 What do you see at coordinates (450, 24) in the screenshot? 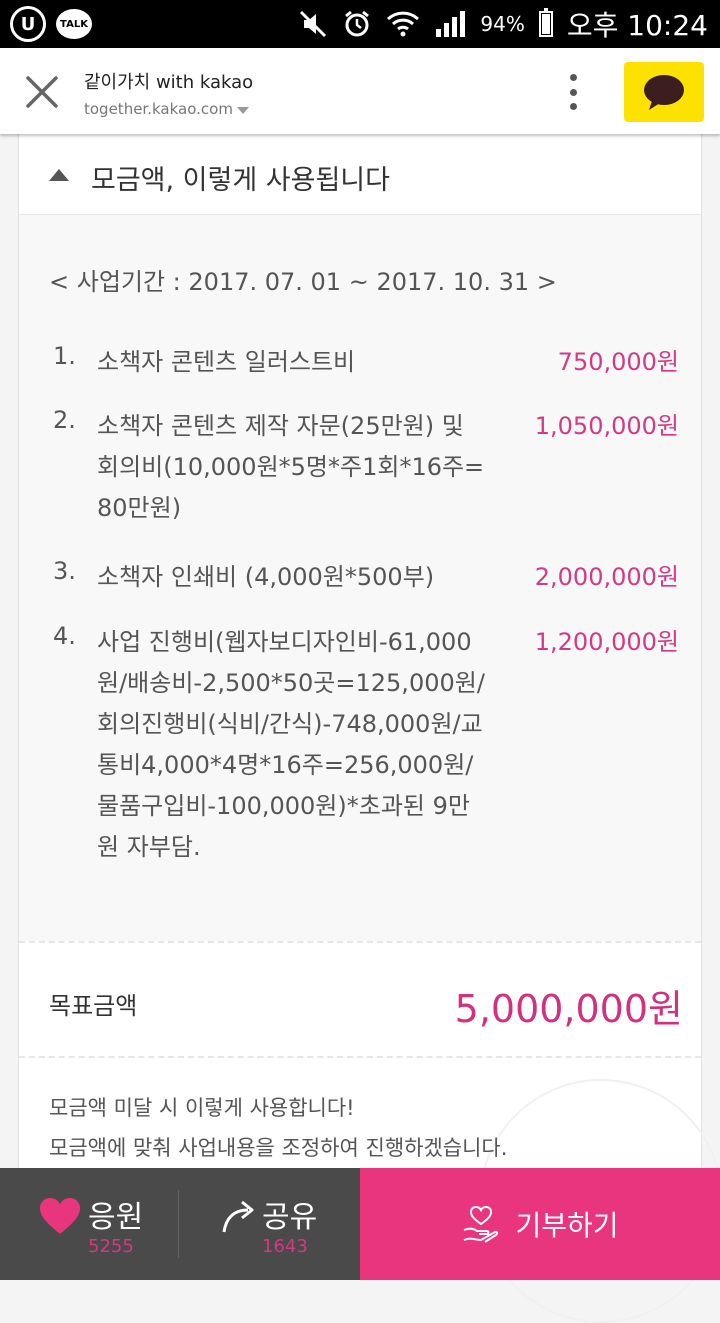
I see `signal-icon` at bounding box center [450, 24].